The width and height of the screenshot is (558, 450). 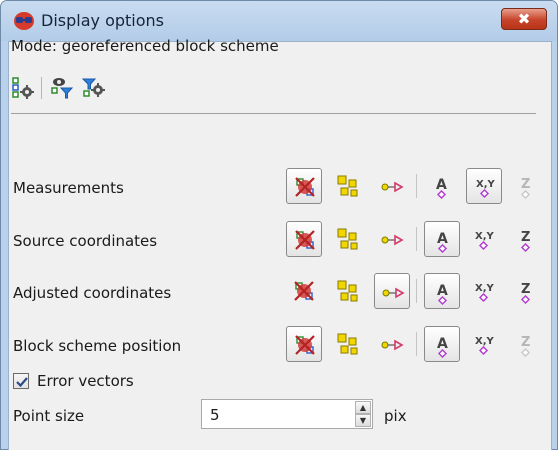 What do you see at coordinates (145, 46) in the screenshot?
I see `mode-label: Mode: georeferenced block scheme` at bounding box center [145, 46].